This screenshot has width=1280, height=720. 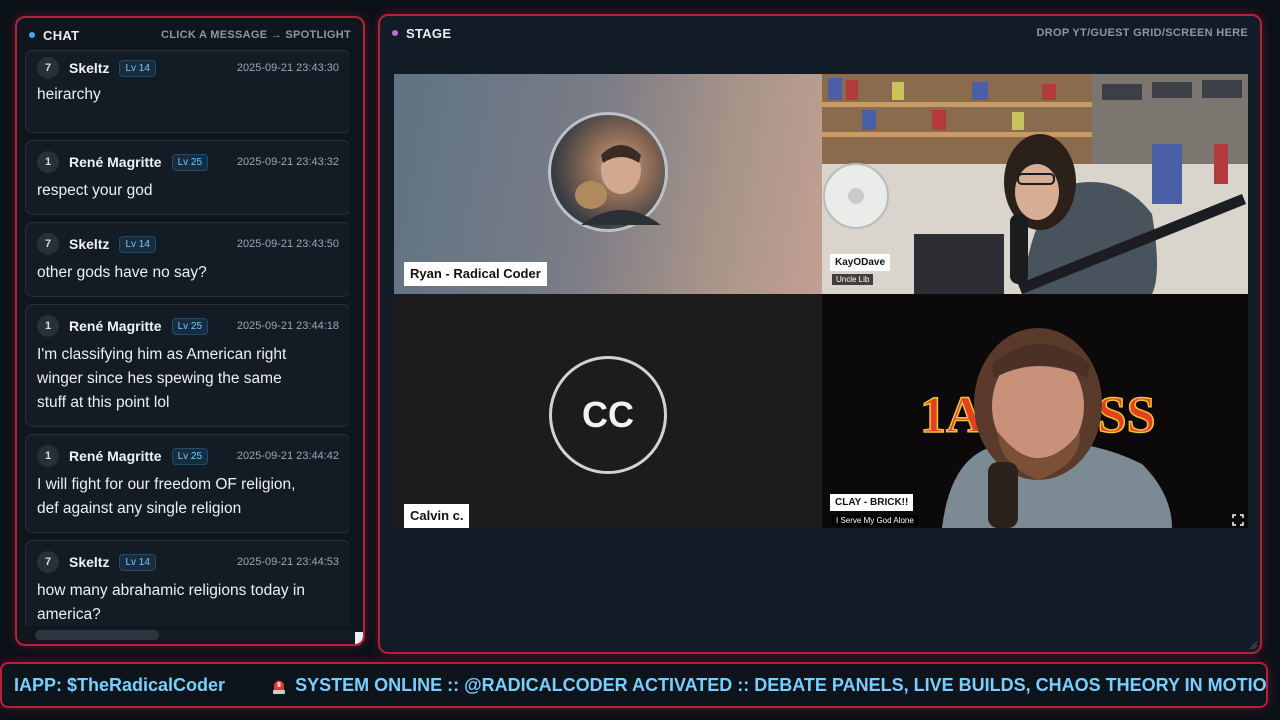 What do you see at coordinates (279, 687) in the screenshot?
I see `siren-icon` at bounding box center [279, 687].